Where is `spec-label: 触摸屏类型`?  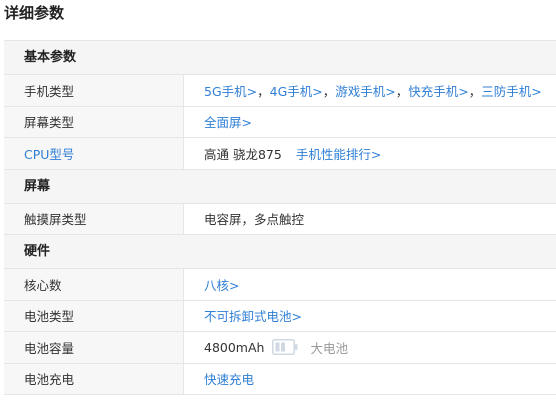 spec-label: 触摸屏类型 is located at coordinates (94, 218).